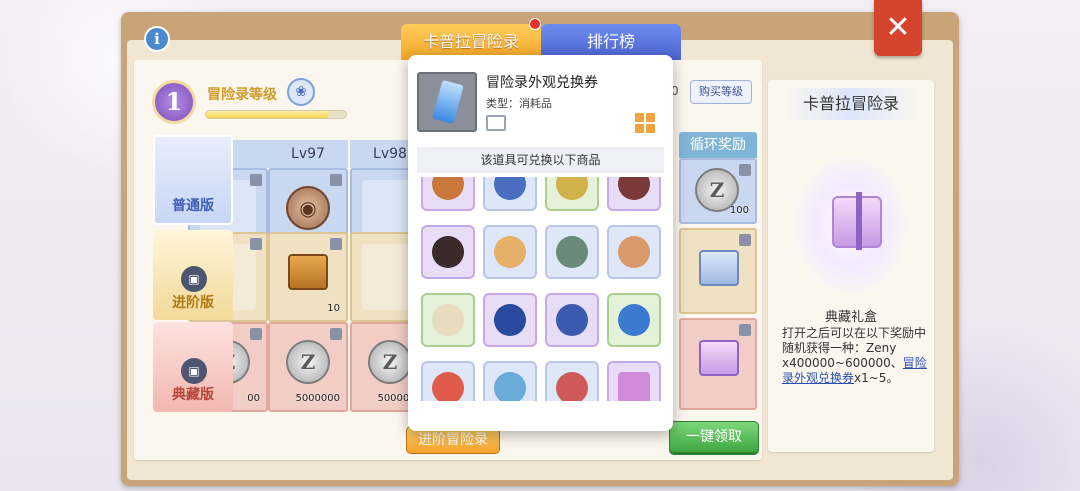 The width and height of the screenshot is (1080, 491). What do you see at coordinates (174, 102) in the screenshot?
I see `level-badge: 1` at bounding box center [174, 102].